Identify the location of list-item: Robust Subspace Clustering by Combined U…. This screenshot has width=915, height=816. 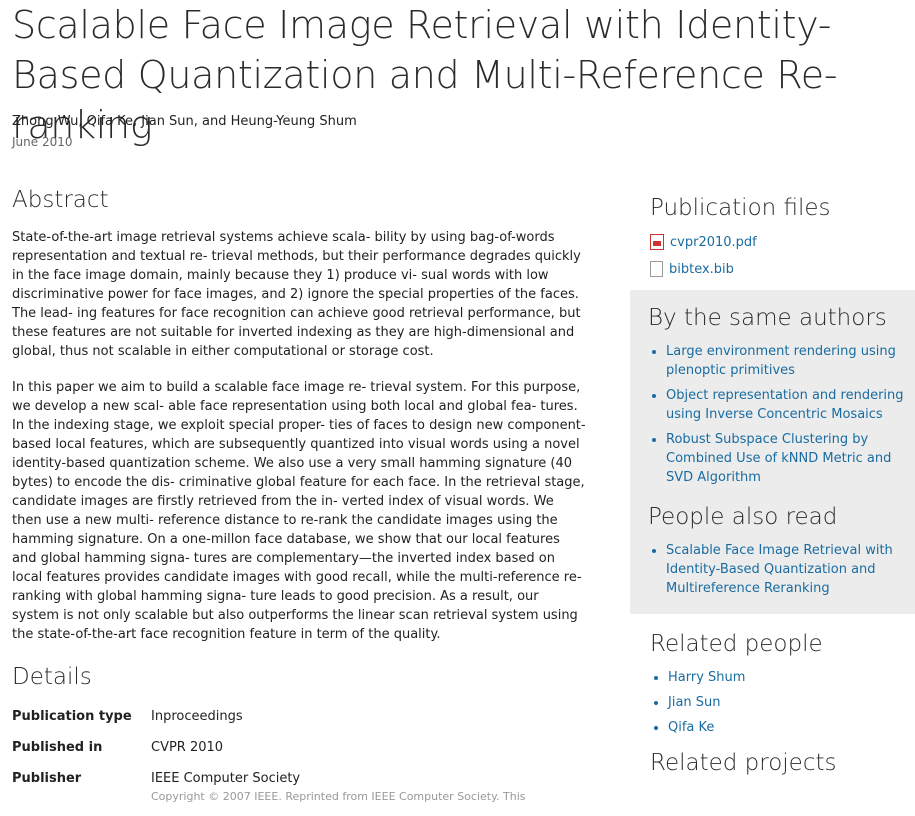
(785, 458).